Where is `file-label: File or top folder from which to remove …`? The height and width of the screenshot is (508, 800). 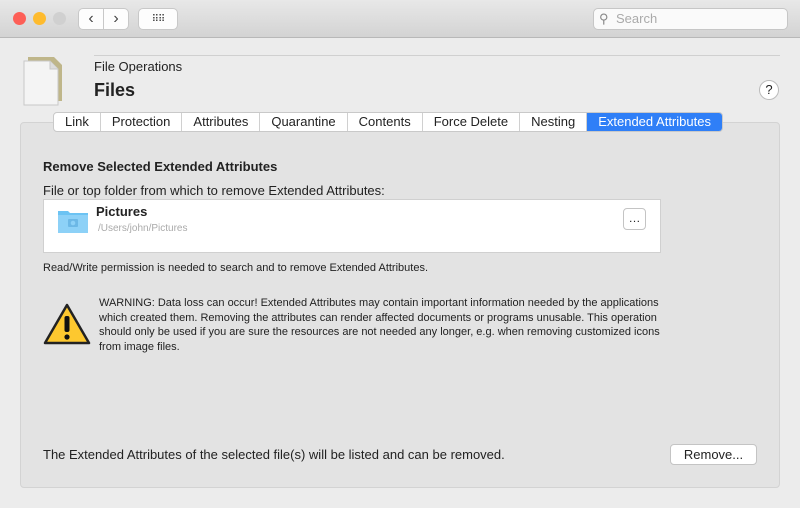 file-label: File or top folder from which to remove … is located at coordinates (214, 190).